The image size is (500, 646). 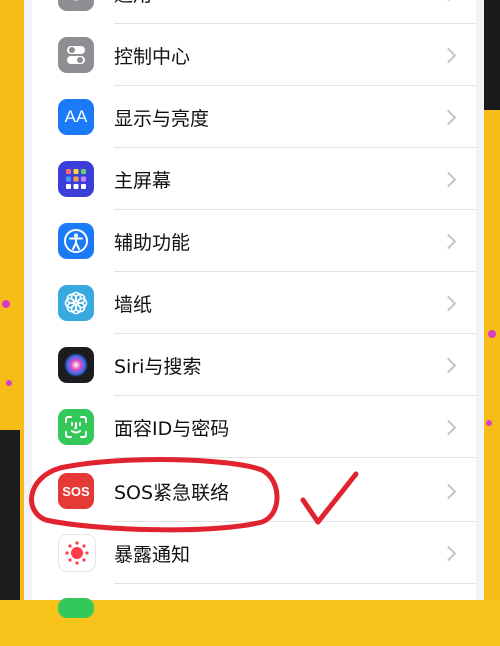 I want to click on settings-item-face-id: 面容ID与密码, so click(x=254, y=427).